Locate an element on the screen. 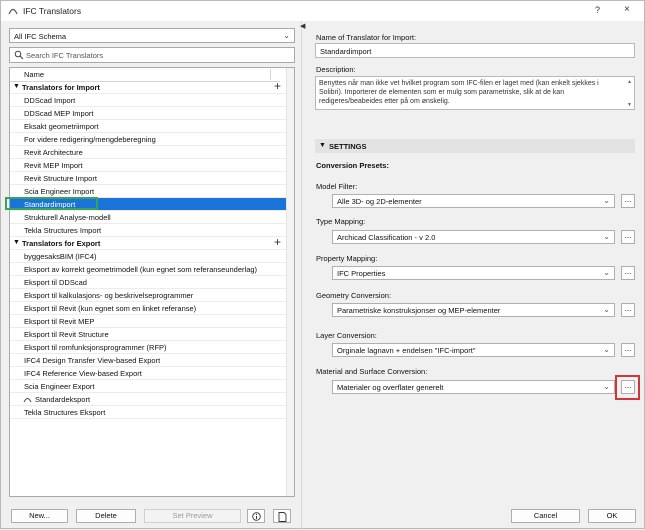  group-export: ▼ Translators for Export + is located at coordinates (148, 242).